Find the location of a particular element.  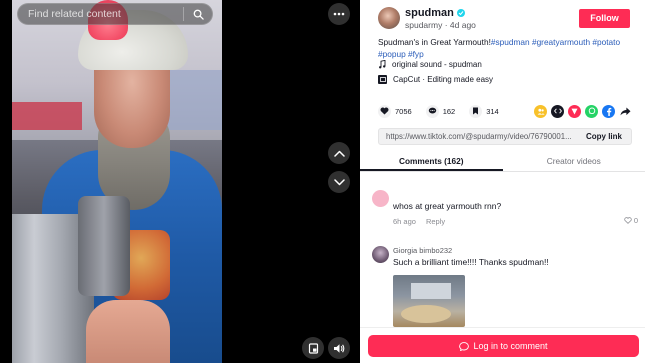

heart-icon is located at coordinates (384, 111).